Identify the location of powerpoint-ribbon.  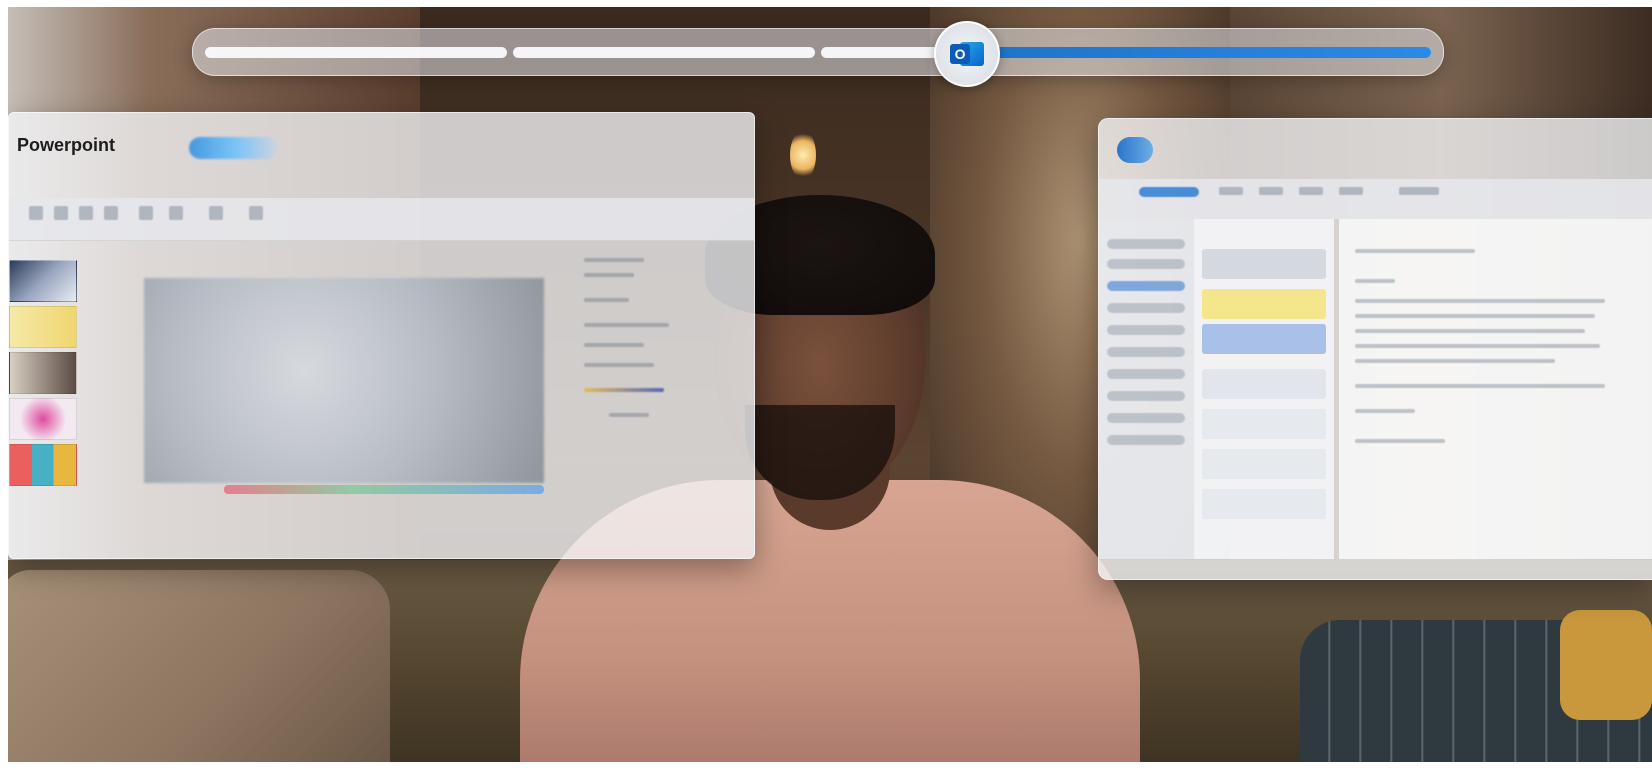
(381, 219).